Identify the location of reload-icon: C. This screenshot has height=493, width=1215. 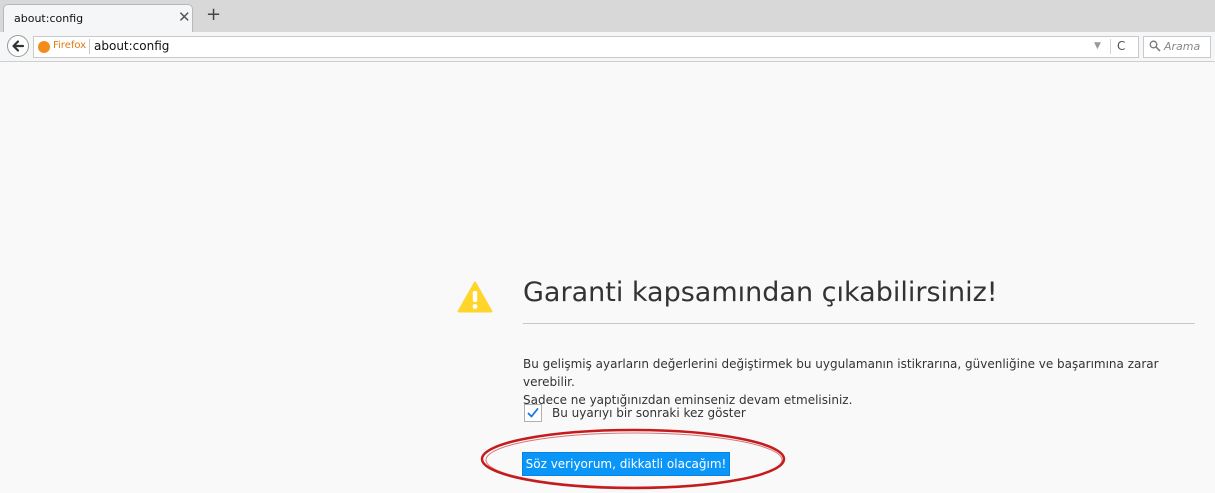
(1121, 46).